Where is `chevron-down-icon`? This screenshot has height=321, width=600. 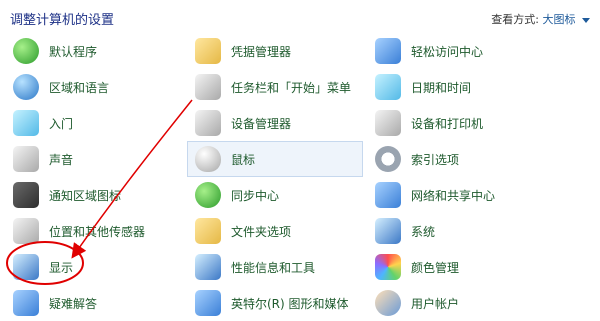
chevron-down-icon is located at coordinates (586, 20).